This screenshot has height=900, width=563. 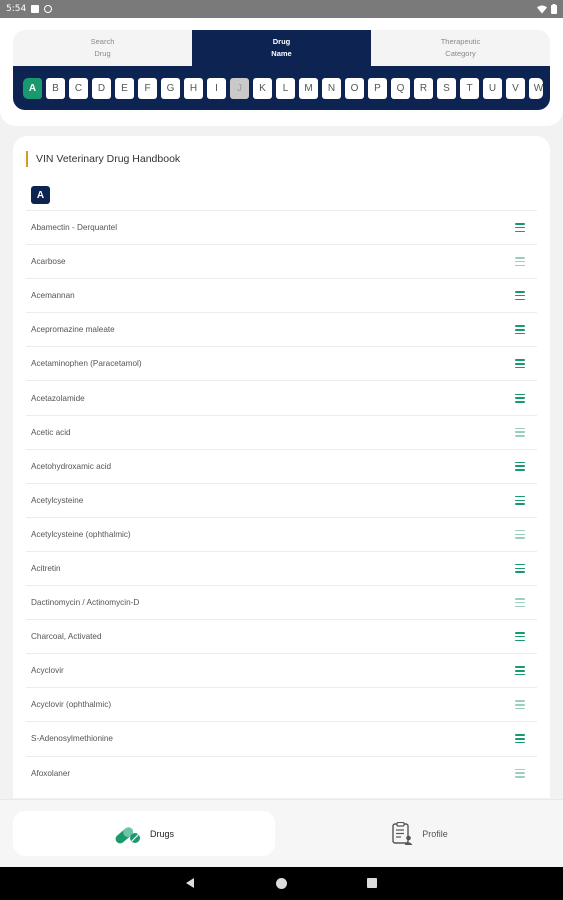 I want to click on drug-row: Abamectin - Derquantel, so click(x=281, y=227).